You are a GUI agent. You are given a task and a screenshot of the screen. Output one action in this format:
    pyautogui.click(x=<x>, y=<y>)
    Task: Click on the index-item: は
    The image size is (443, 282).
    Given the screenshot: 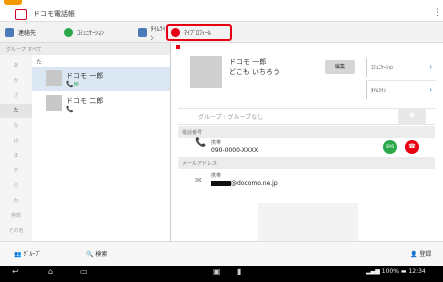 What is the action you would take?
    pyautogui.click(x=16, y=141)
    